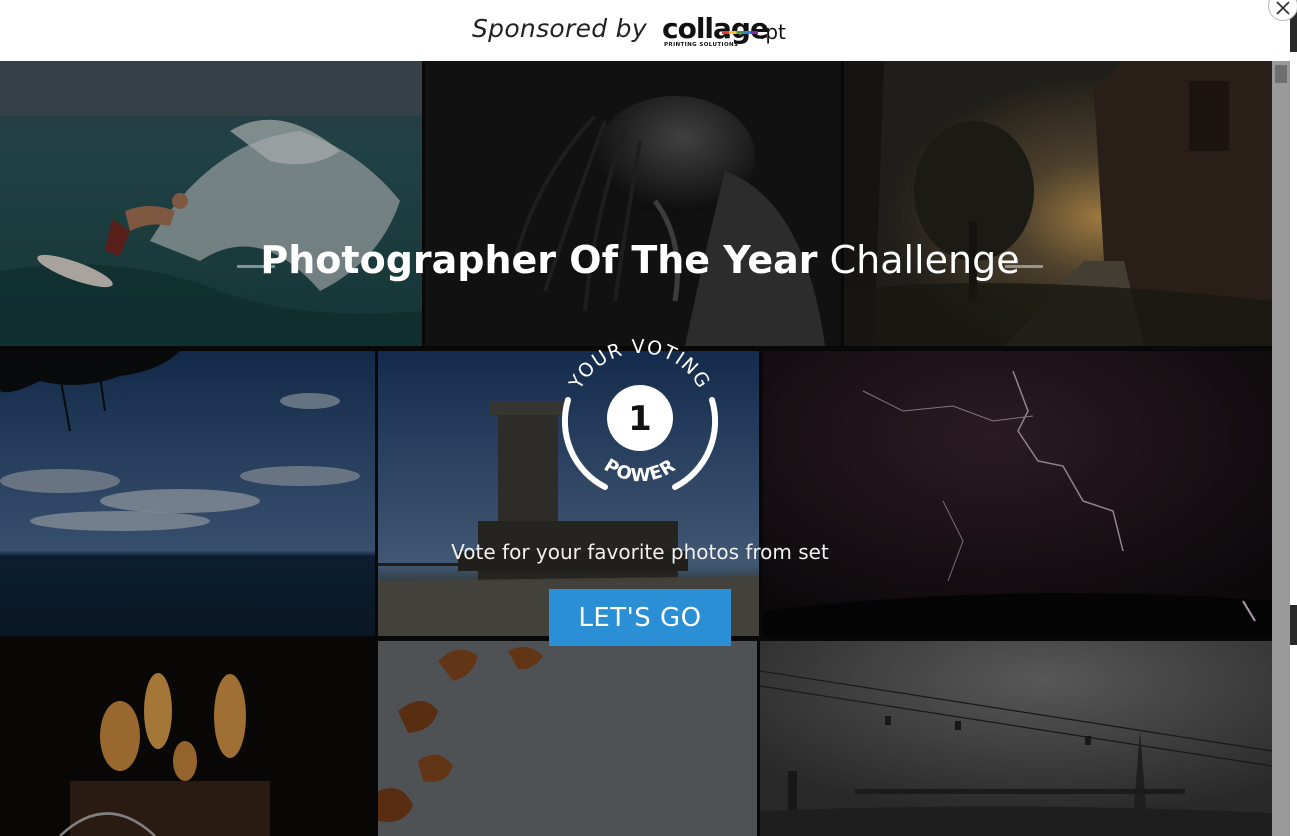 Image resolution: width=1297 pixels, height=836 pixels. I want to click on svg-text: POWER, so click(640, 470).